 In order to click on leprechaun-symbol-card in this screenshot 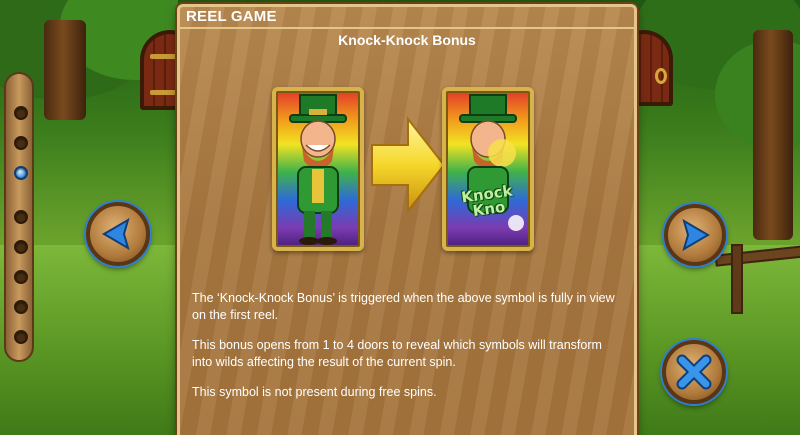, I will do `click(318, 169)`.